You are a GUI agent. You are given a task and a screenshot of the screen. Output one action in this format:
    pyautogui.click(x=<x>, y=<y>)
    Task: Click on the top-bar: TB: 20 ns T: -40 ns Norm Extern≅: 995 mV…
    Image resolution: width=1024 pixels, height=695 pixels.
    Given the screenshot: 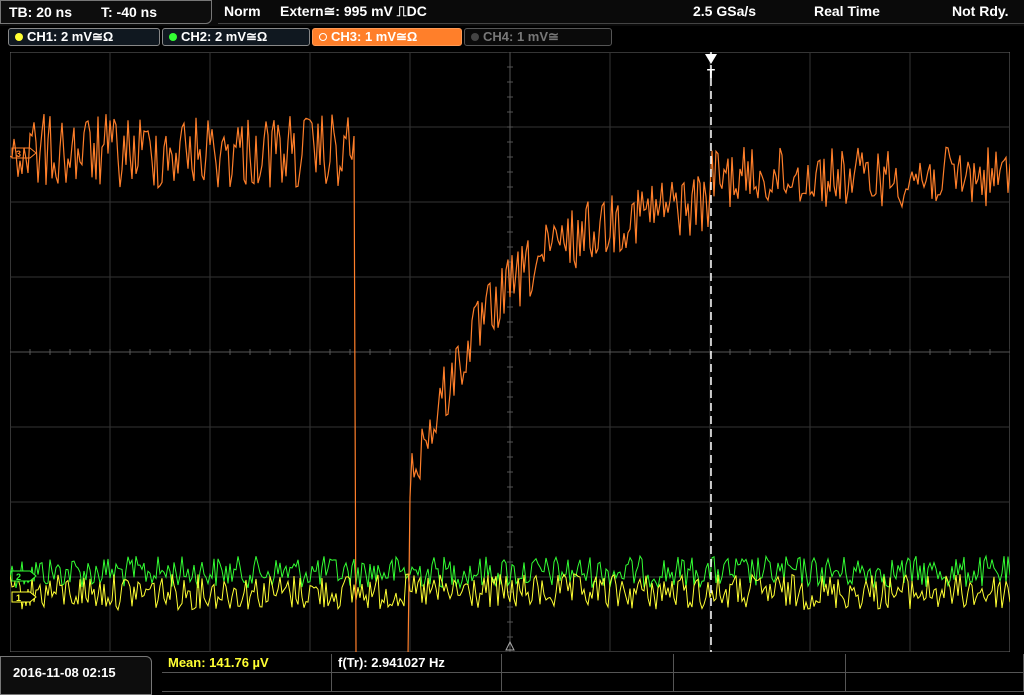 What is the action you would take?
    pyautogui.click(x=512, y=13)
    